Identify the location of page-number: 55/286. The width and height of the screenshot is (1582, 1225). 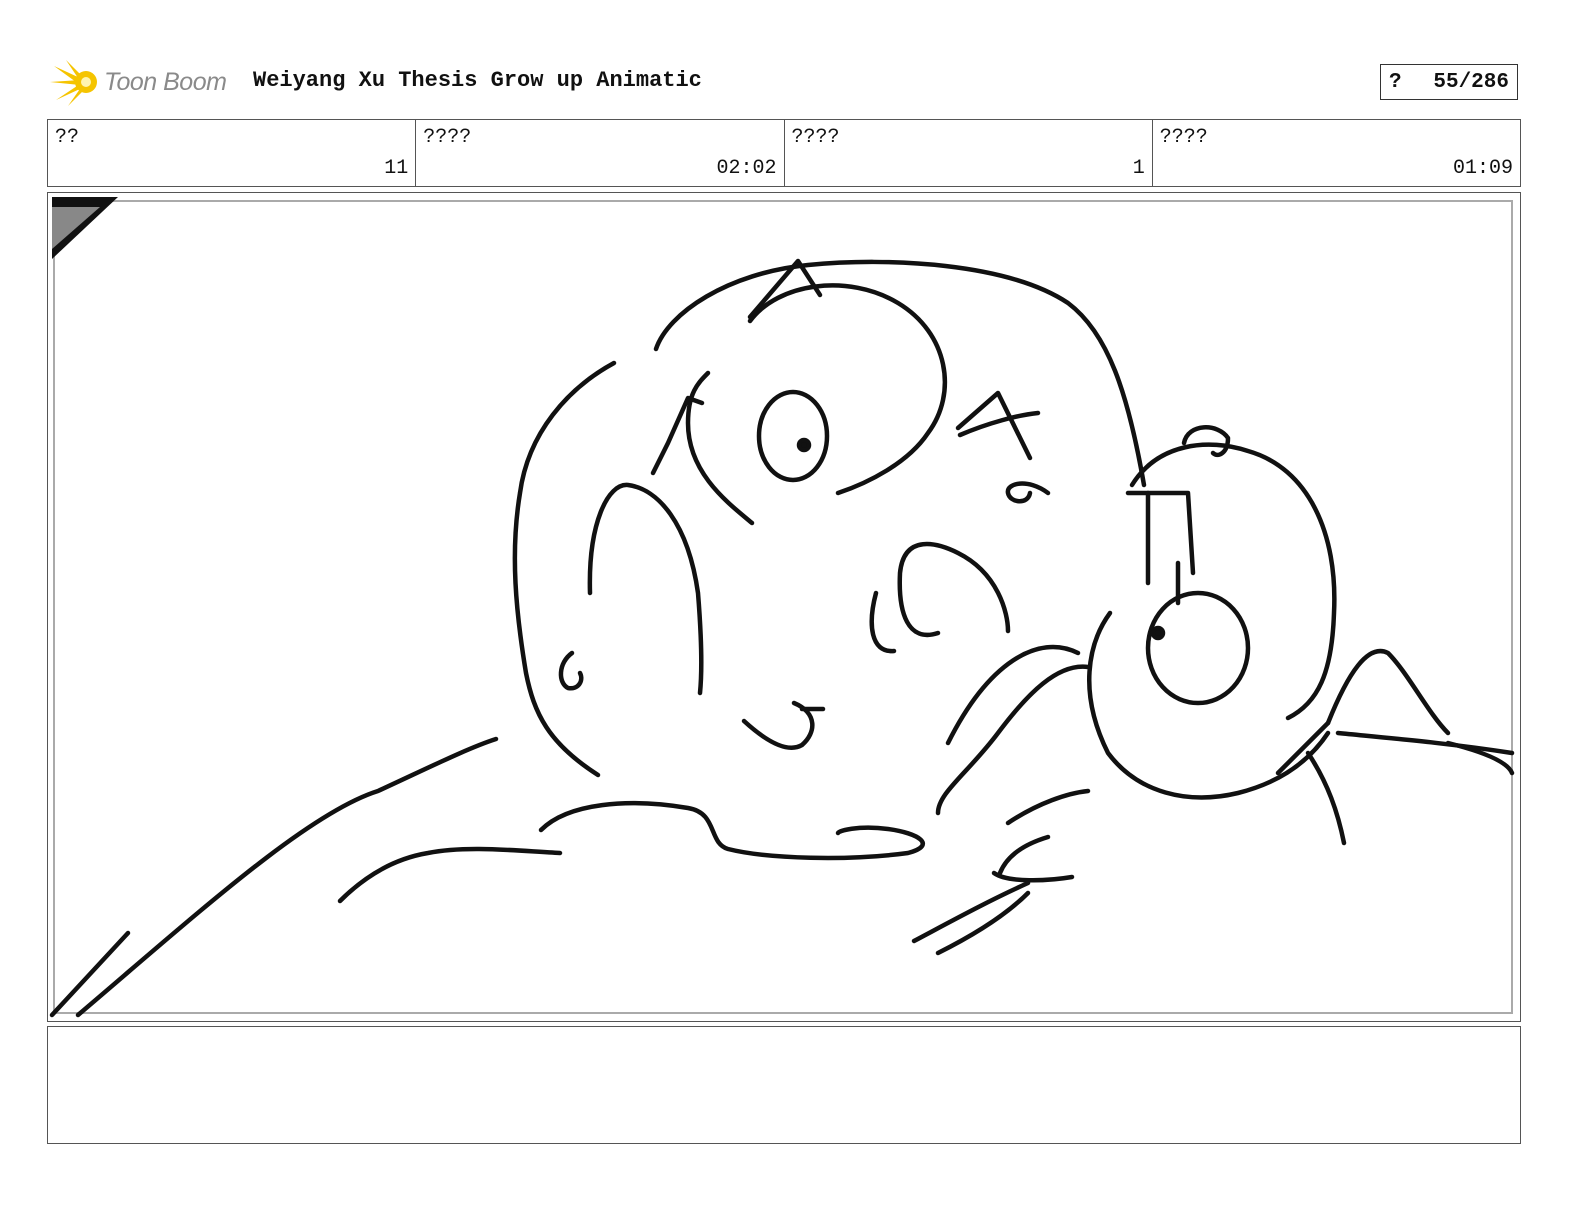
(1471, 82).